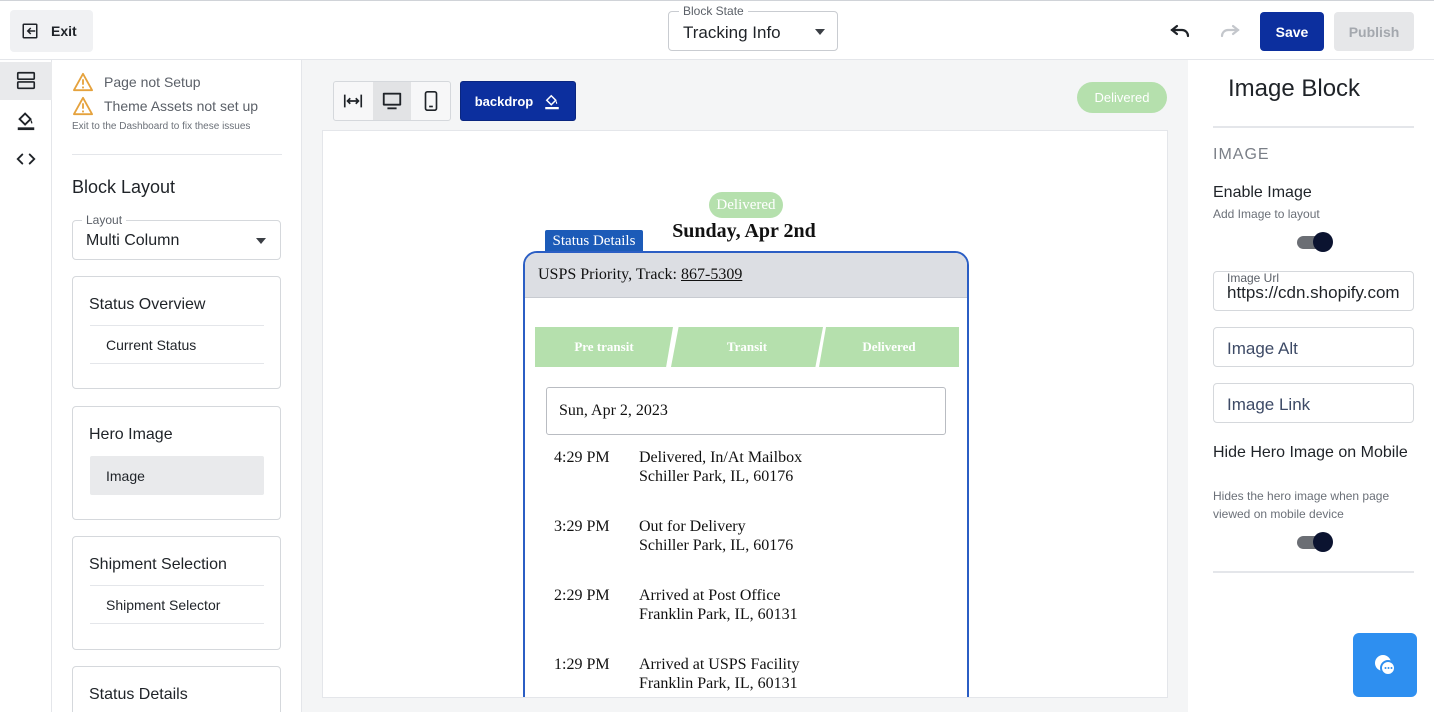 The height and width of the screenshot is (712, 1434). I want to click on event-date-box: Sun, Apr 2, 2023, so click(746, 411).